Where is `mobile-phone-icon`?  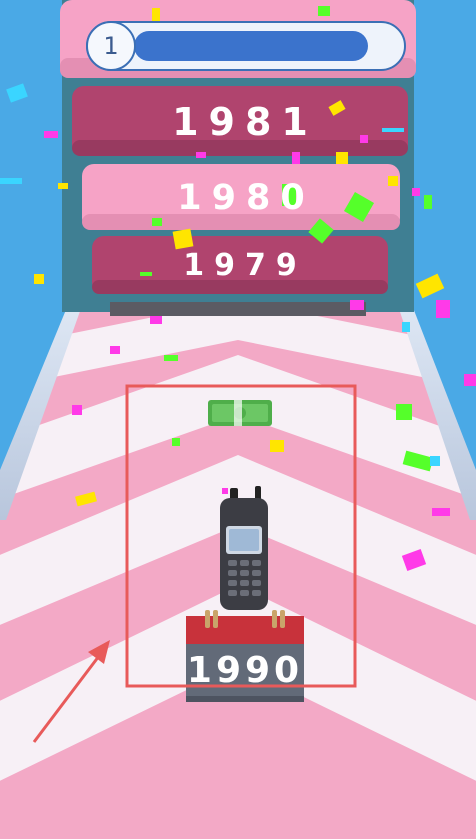
mobile-phone-icon is located at coordinates (244, 548).